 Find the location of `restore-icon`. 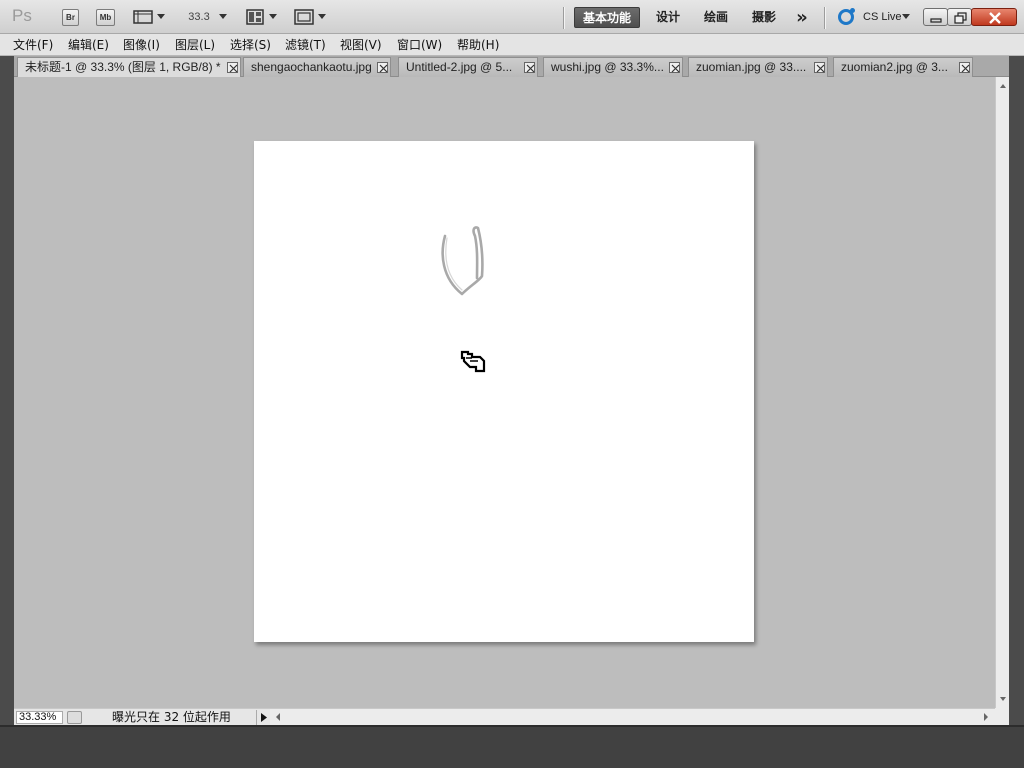

restore-icon is located at coordinates (960, 18).